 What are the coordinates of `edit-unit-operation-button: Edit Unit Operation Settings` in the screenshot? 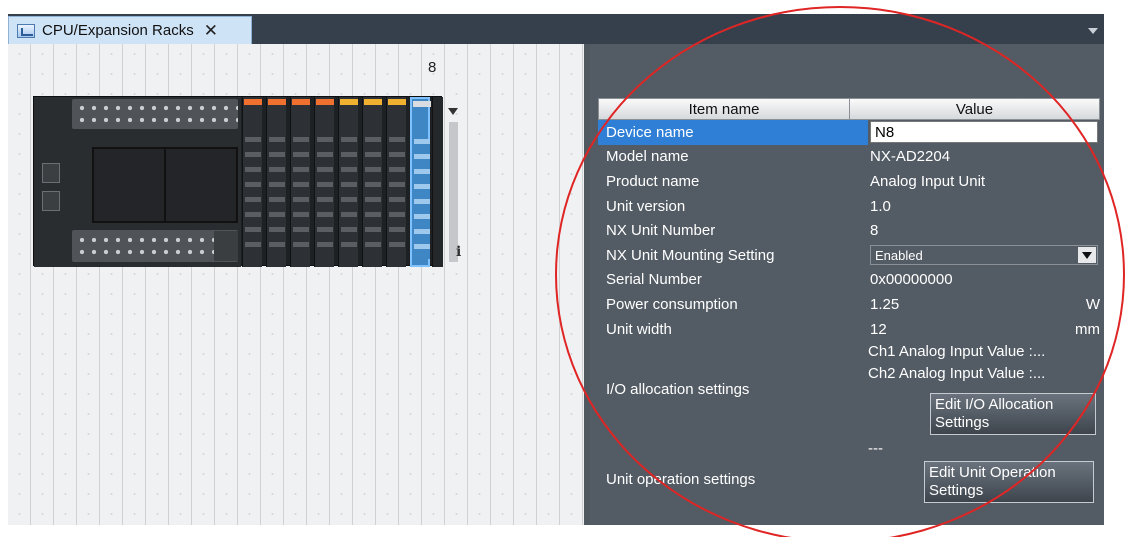 It's located at (1009, 482).